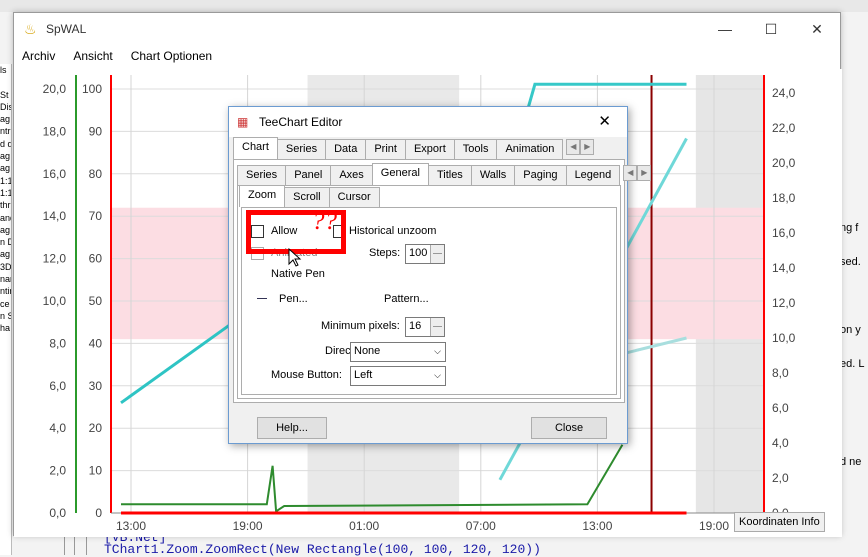 This screenshot has height=557, width=868. Describe the element at coordinates (779, 522) in the screenshot. I see `koordinaten-info-button: Koordinaten Info` at that location.